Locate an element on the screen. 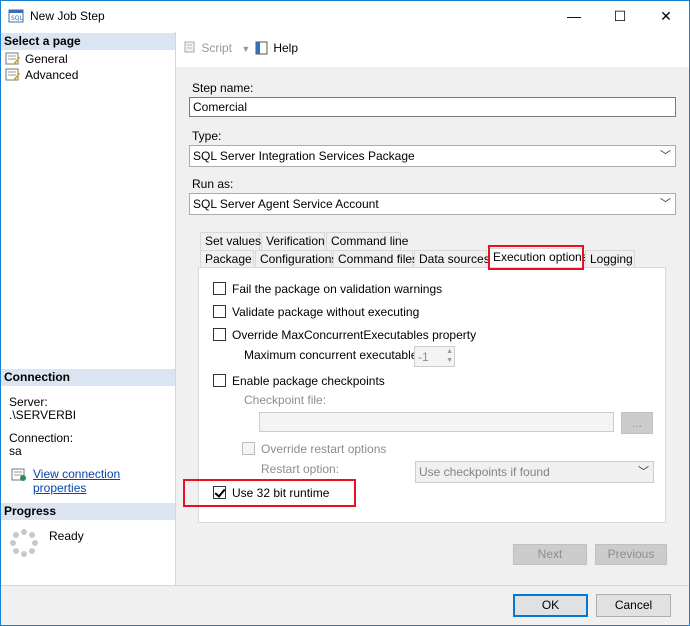 The width and height of the screenshot is (690, 626). fail-on-warnings-label: Fail the package on validation warnings is located at coordinates (337, 289).